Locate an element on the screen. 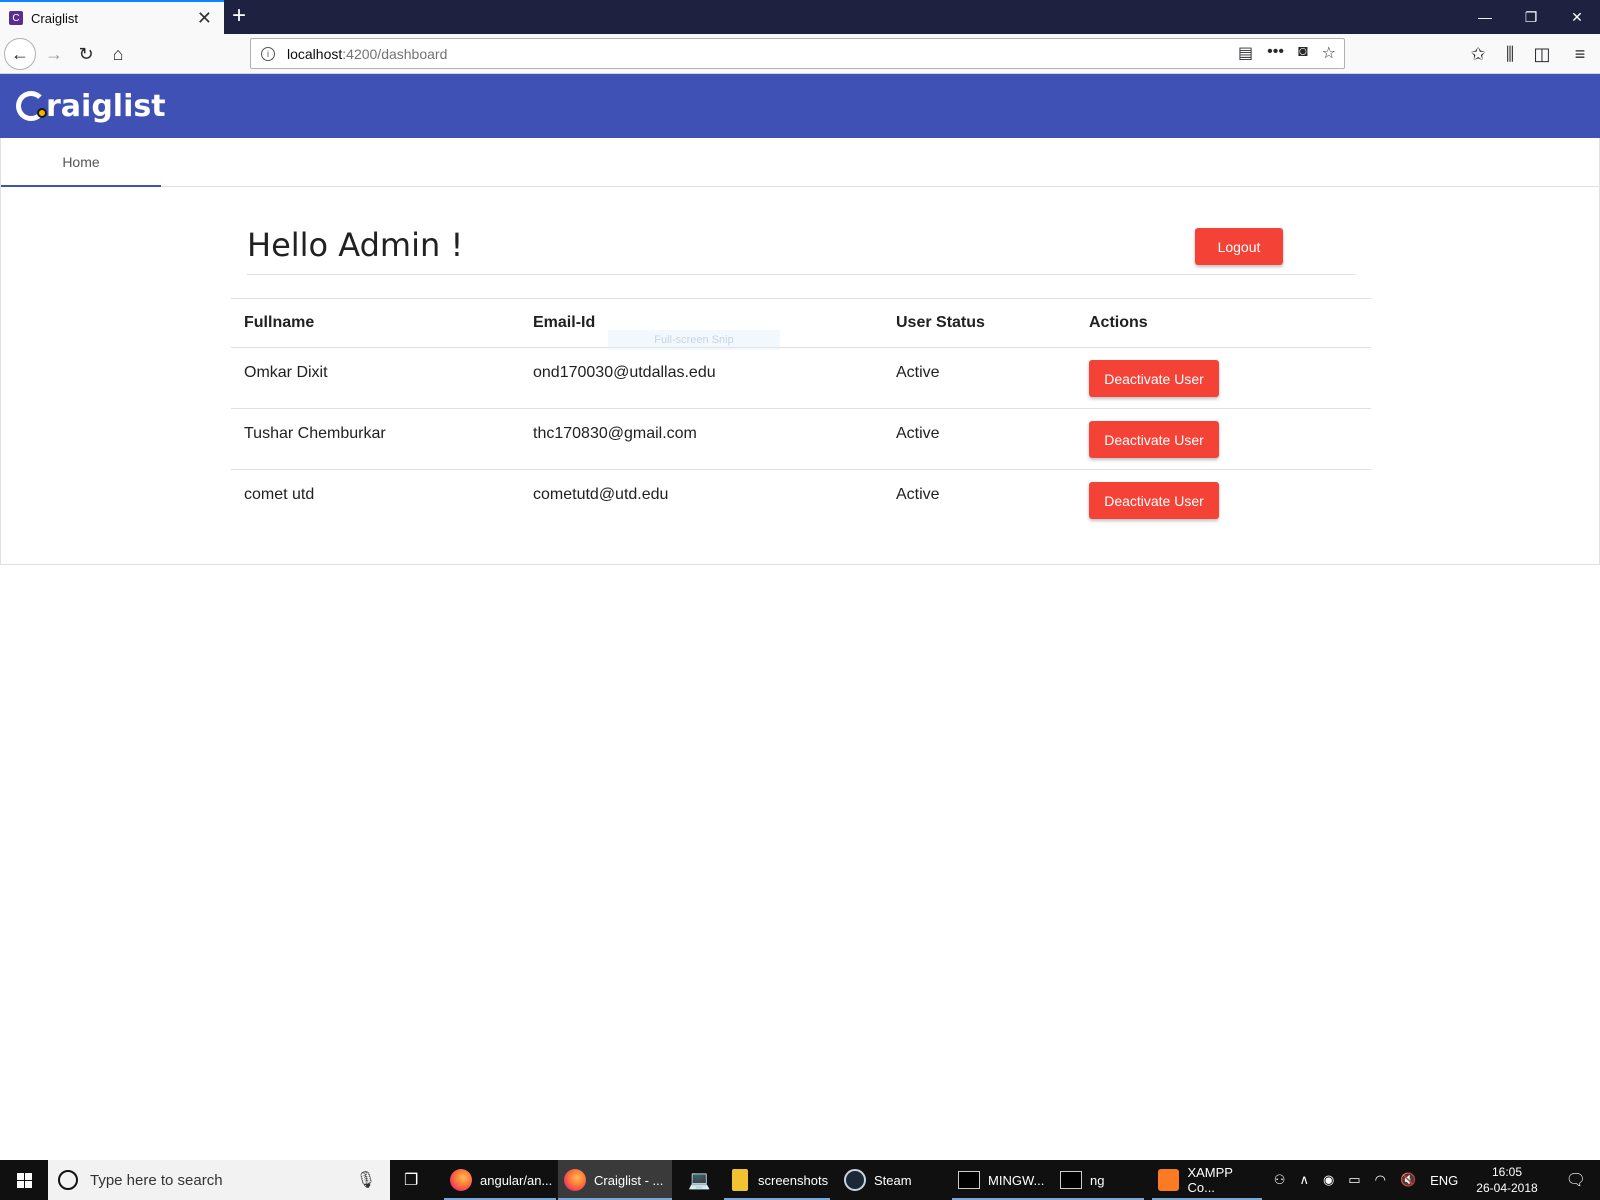 This screenshot has height=1200, width=1600. library-icon: ⫼ is located at coordinates (1510, 54).